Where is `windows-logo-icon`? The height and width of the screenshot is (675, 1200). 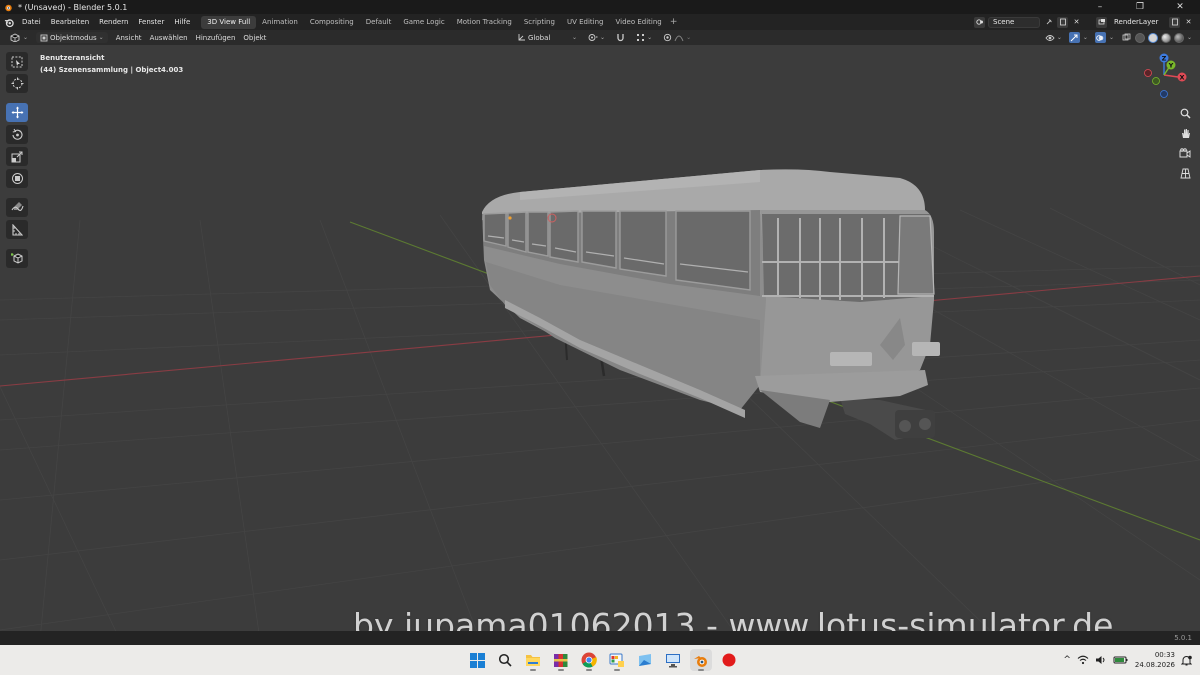 windows-logo-icon is located at coordinates (477, 660).